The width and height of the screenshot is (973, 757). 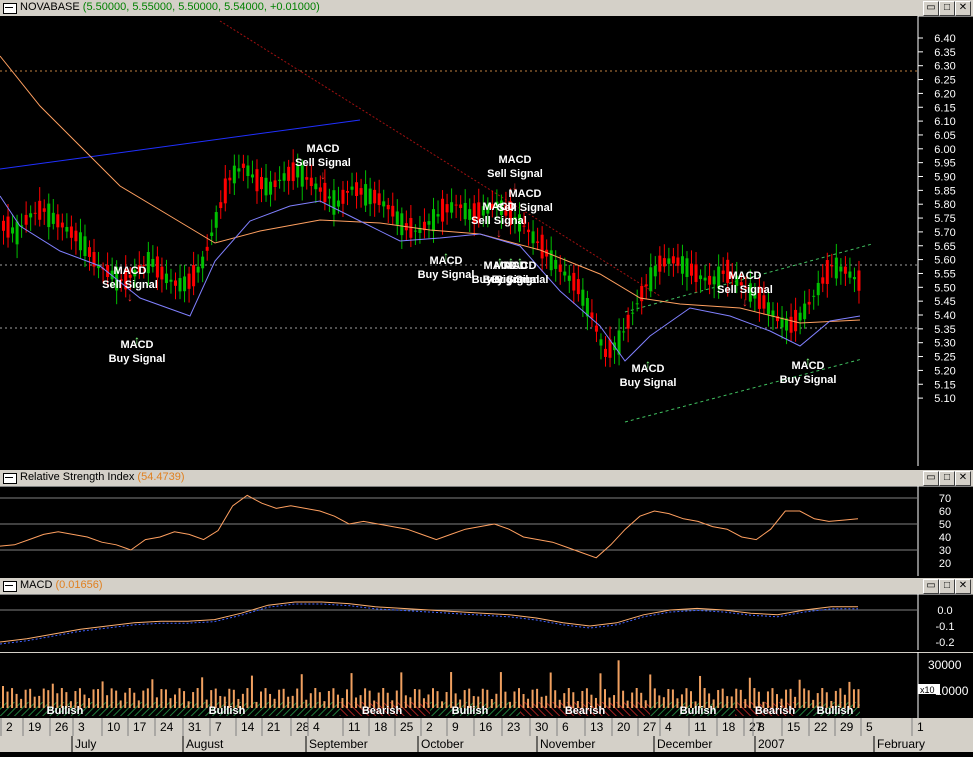 I want to click on date-month-label: August, so click(x=205, y=744).